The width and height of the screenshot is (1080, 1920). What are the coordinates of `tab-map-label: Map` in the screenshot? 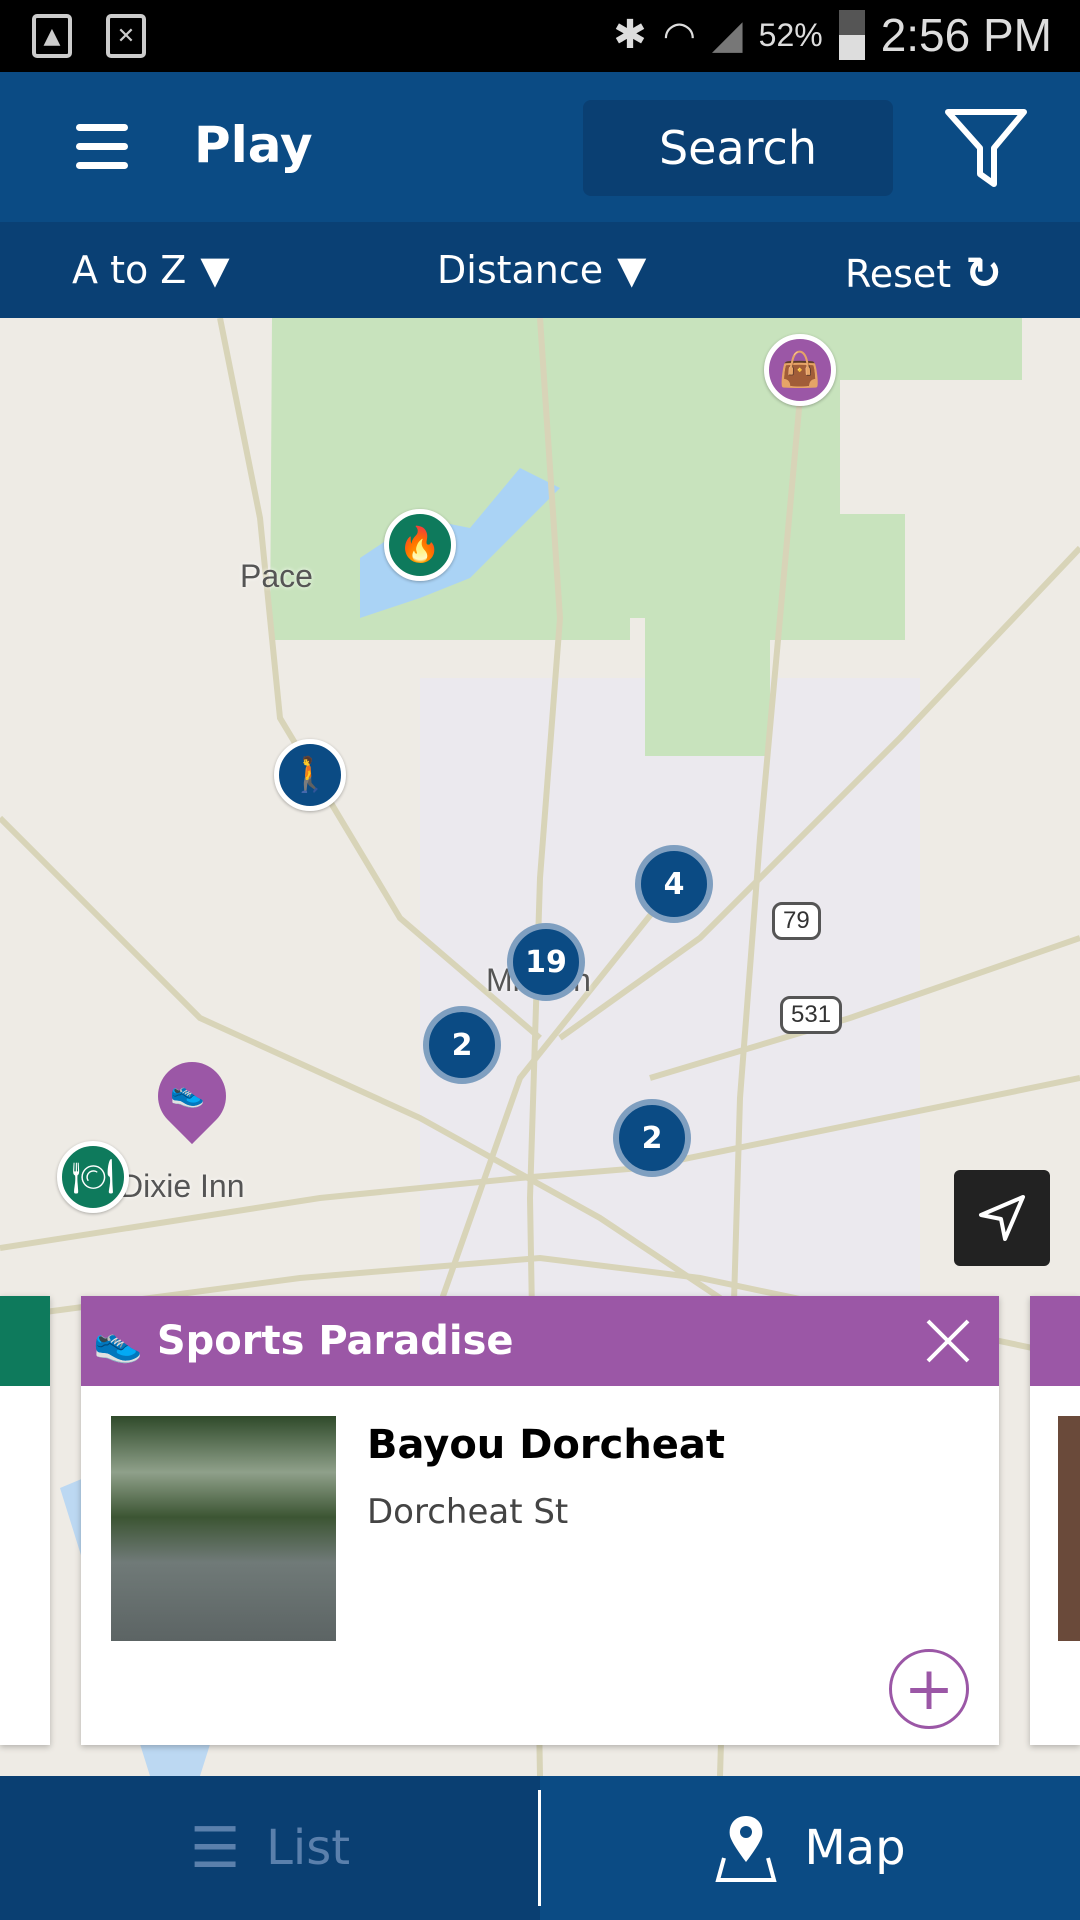 It's located at (855, 1848).